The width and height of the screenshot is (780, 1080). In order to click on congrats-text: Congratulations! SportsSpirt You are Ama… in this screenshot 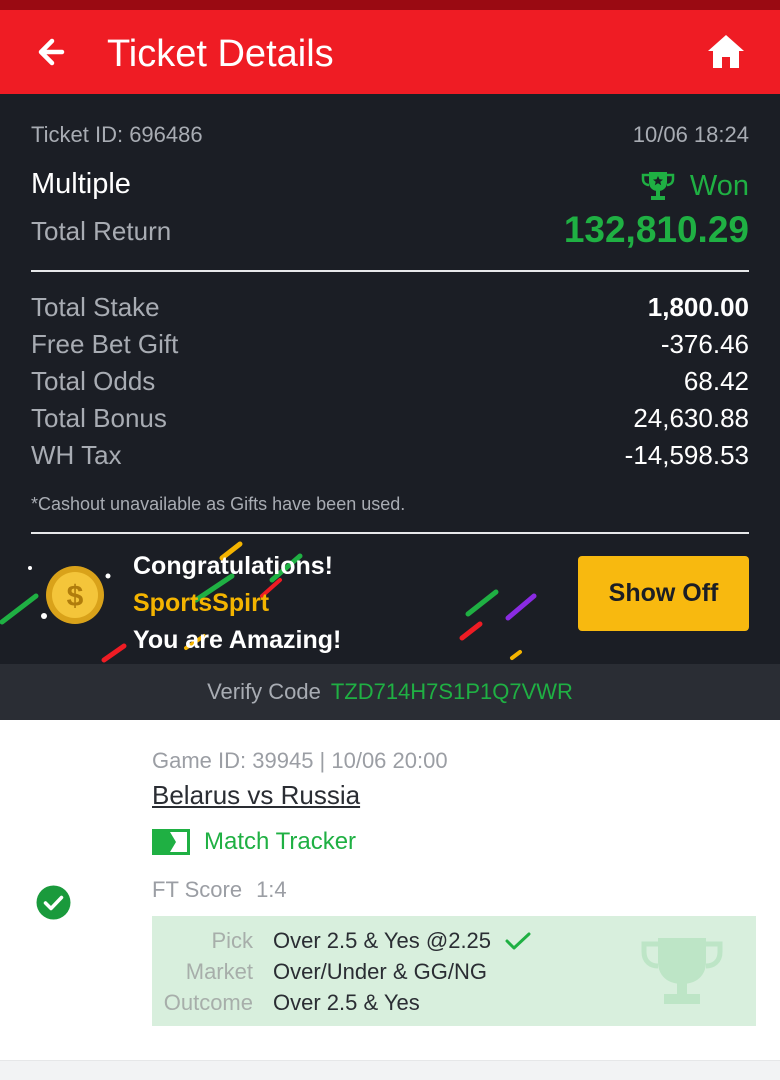, I will do `click(237, 603)`.